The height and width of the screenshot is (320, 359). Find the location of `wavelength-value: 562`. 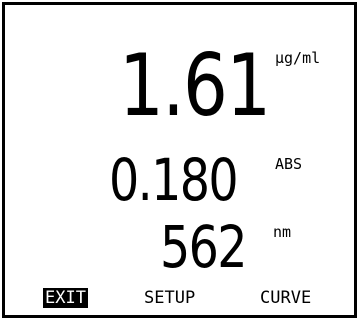

wavelength-value: 562 is located at coordinates (204, 247).